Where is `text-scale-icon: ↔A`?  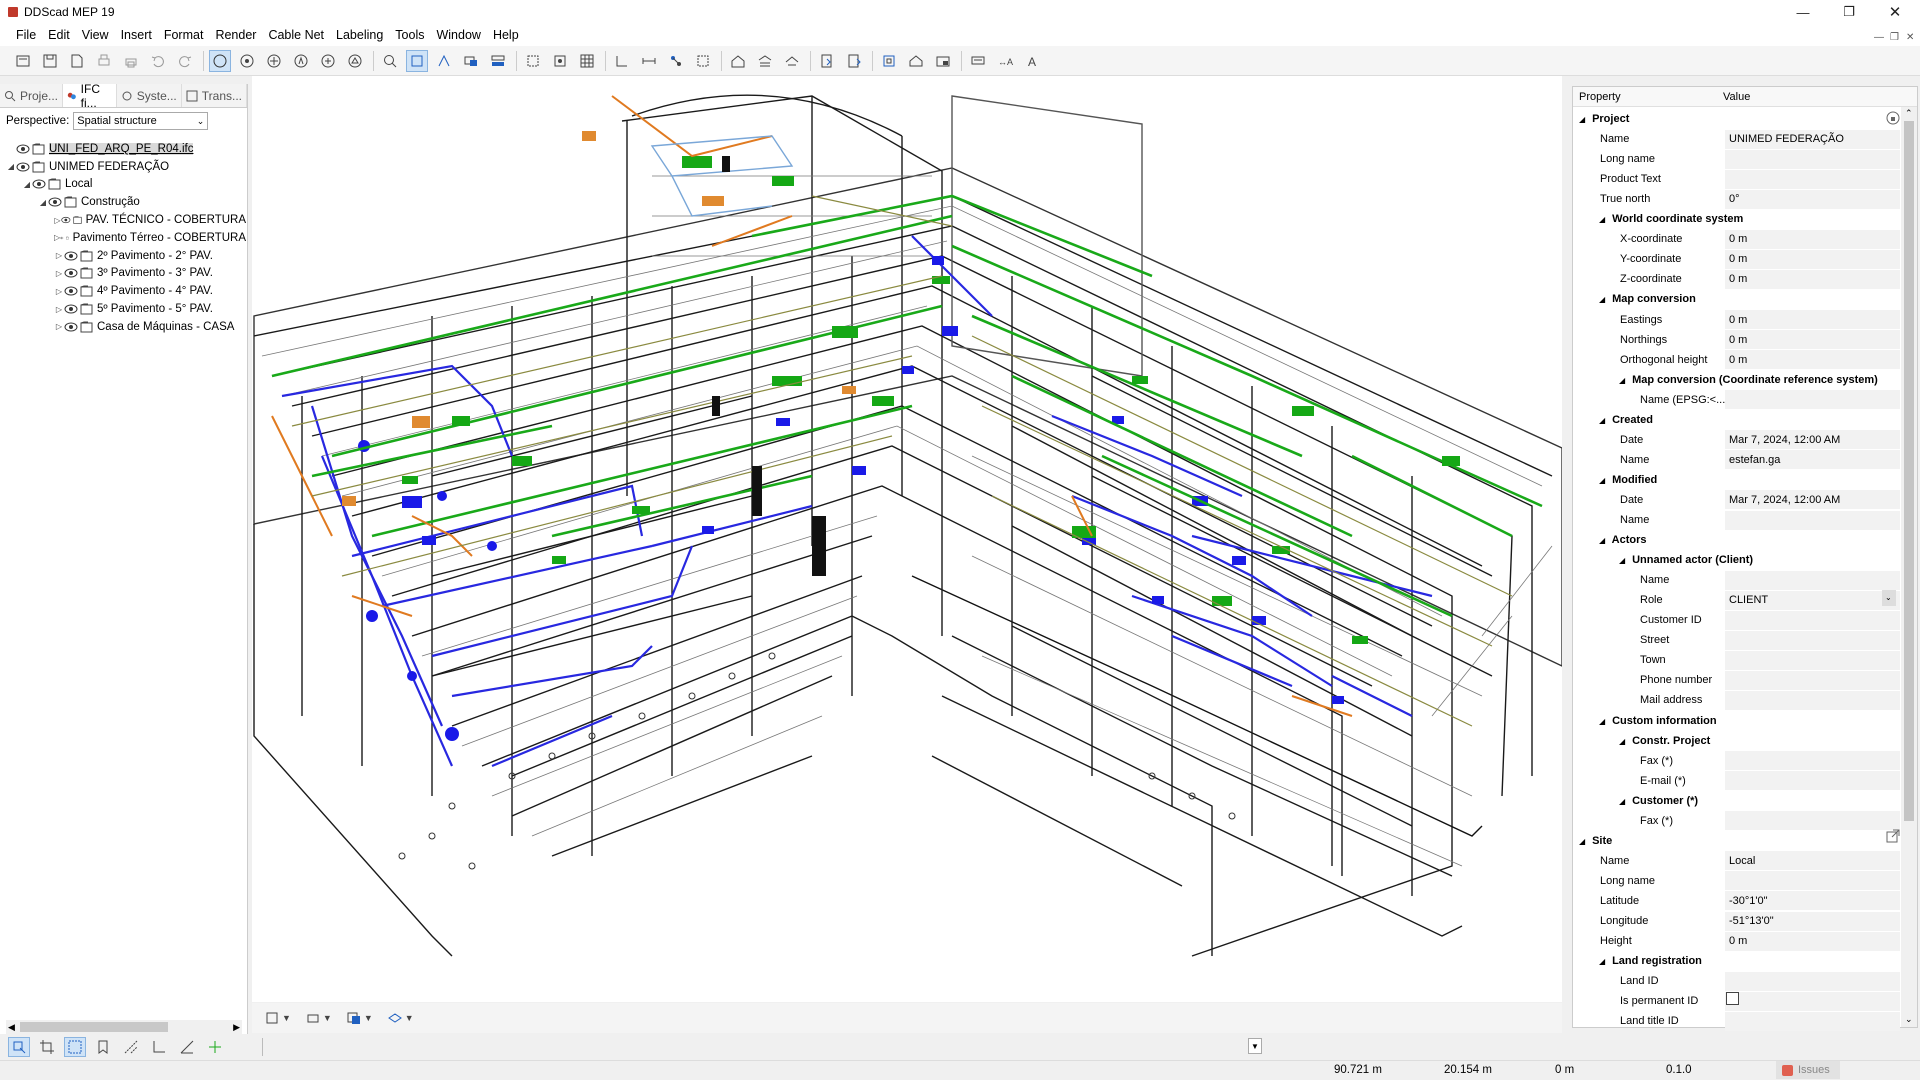
text-scale-icon: ↔A is located at coordinates (1005, 61).